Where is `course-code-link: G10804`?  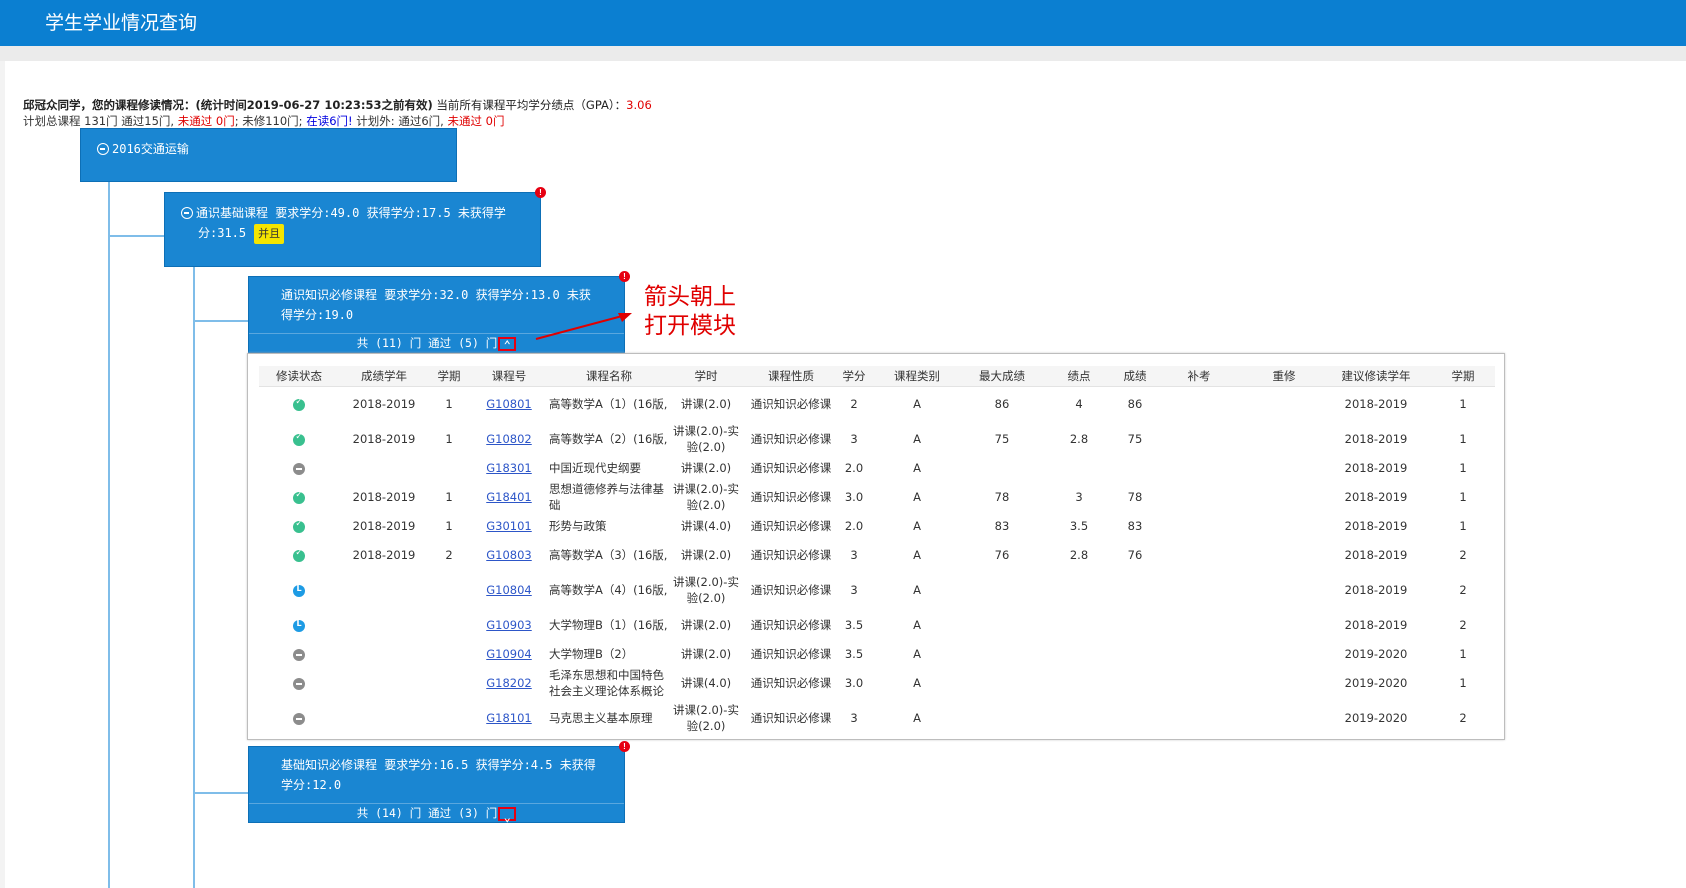
course-code-link: G10804 is located at coordinates (509, 590).